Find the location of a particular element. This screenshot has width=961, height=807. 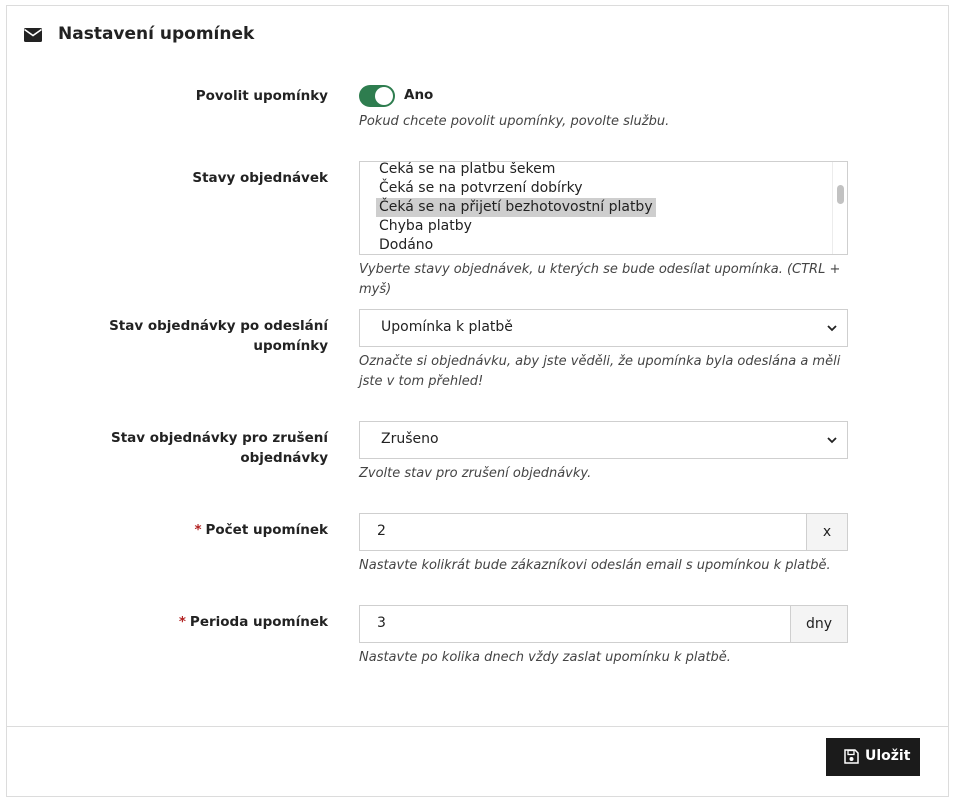

enable-reminders-toggle is located at coordinates (377, 96).